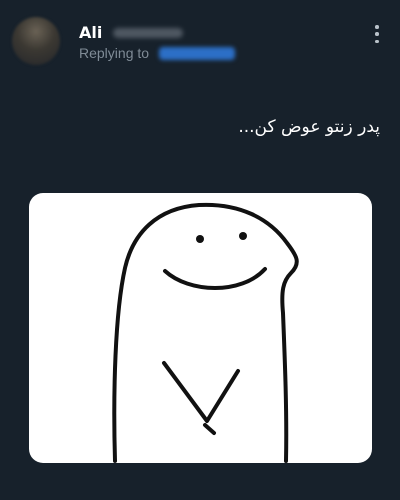  What do you see at coordinates (197, 53) in the screenshot?
I see `reply-handle-redacted` at bounding box center [197, 53].